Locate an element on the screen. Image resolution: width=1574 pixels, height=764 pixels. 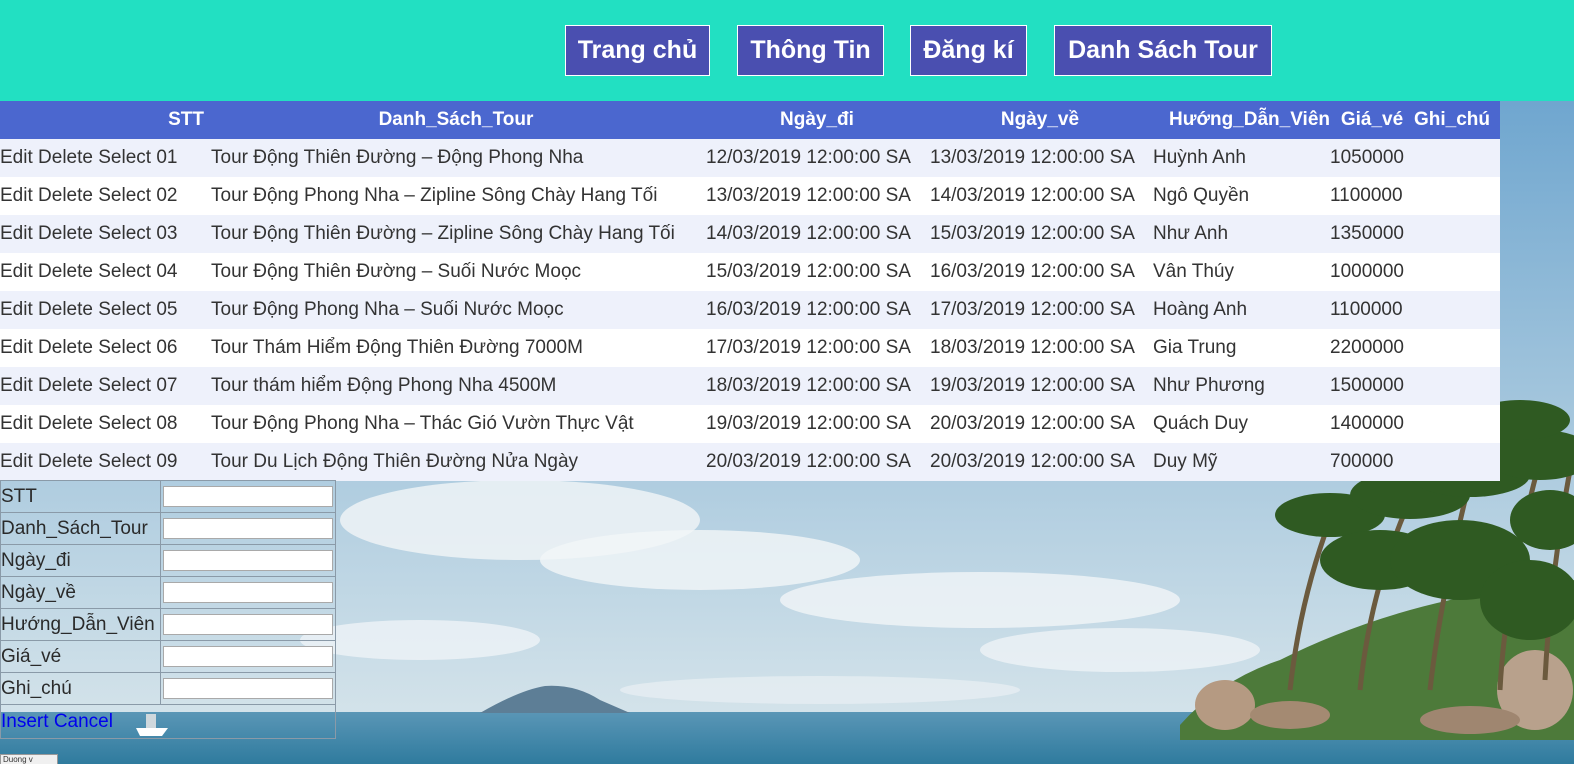
form-field-row: Danh_Sách_Tour is located at coordinates (168, 528).